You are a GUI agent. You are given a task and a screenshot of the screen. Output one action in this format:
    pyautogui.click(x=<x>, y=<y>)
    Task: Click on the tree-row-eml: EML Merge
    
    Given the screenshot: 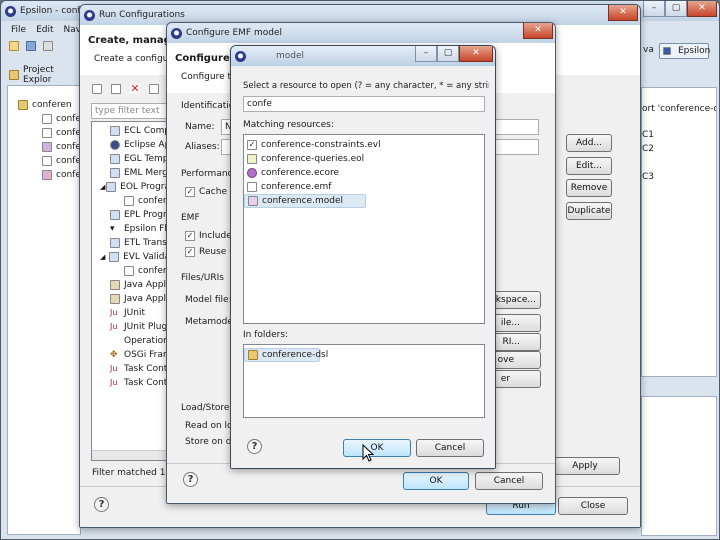 What is the action you would take?
    pyautogui.click(x=131, y=173)
    